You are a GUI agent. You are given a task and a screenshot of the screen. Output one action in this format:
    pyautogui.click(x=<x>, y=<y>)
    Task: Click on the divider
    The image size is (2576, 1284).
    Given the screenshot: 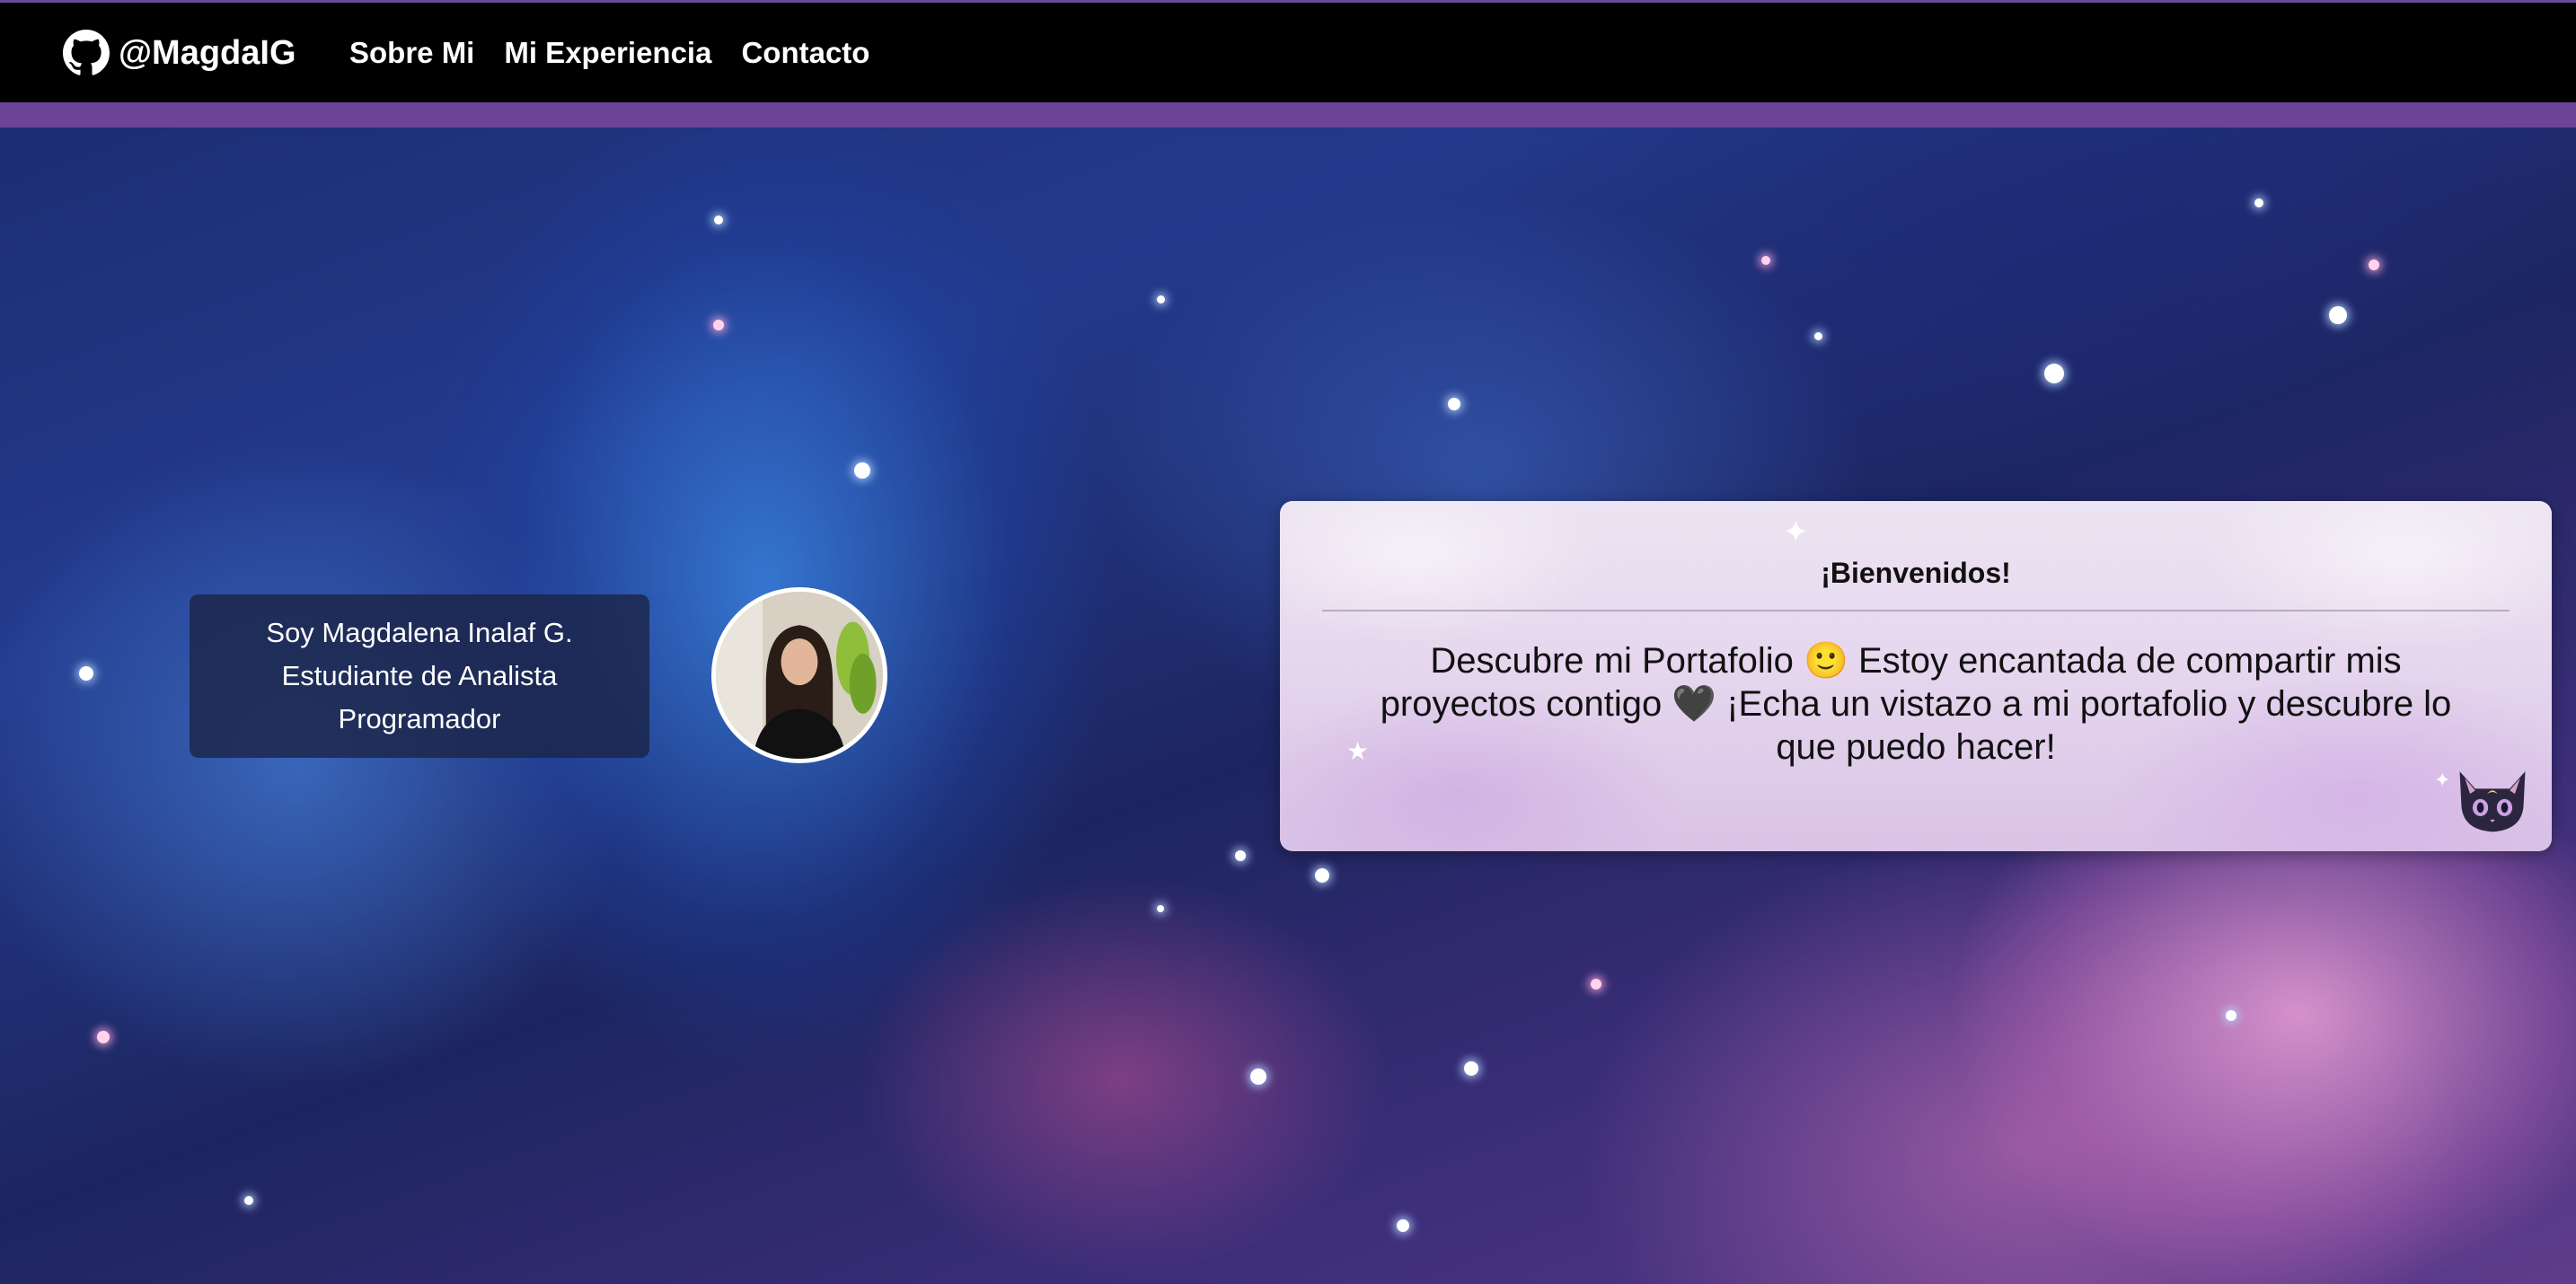 What is the action you would take?
    pyautogui.click(x=1916, y=610)
    